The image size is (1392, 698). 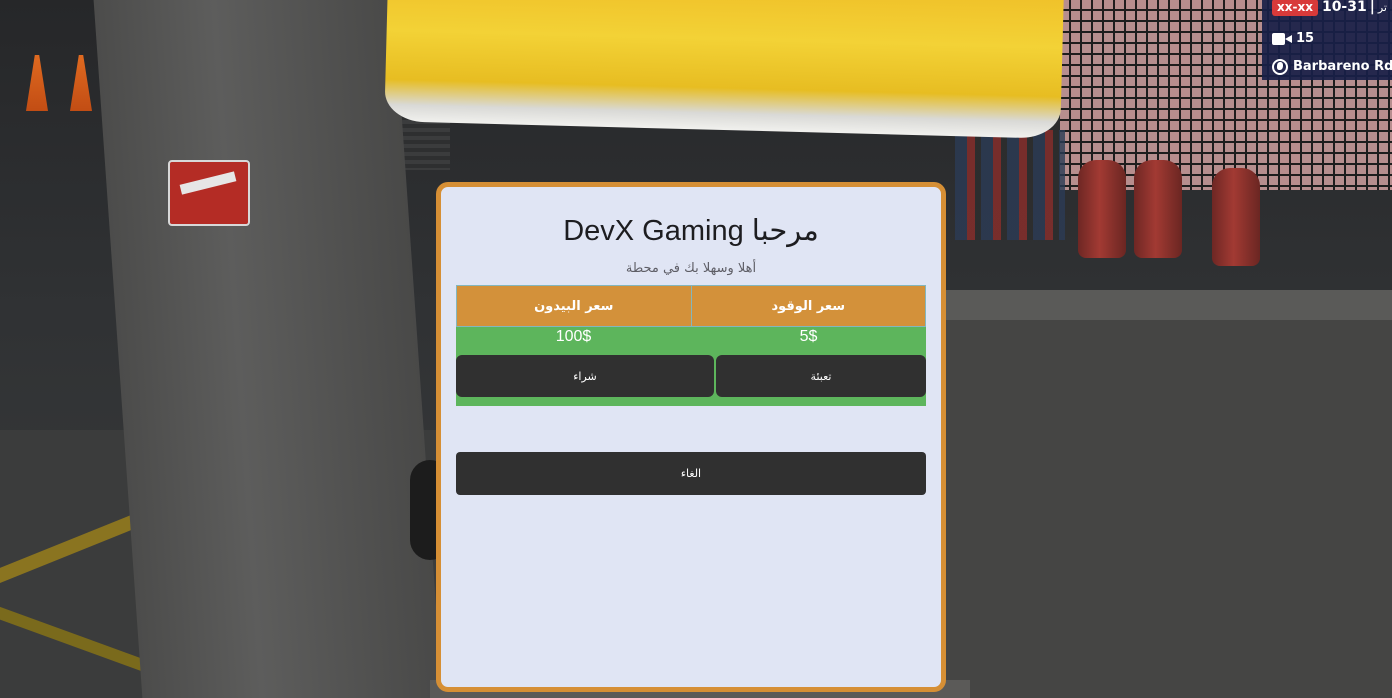 I want to click on video-camera-icon, so click(x=1283, y=39).